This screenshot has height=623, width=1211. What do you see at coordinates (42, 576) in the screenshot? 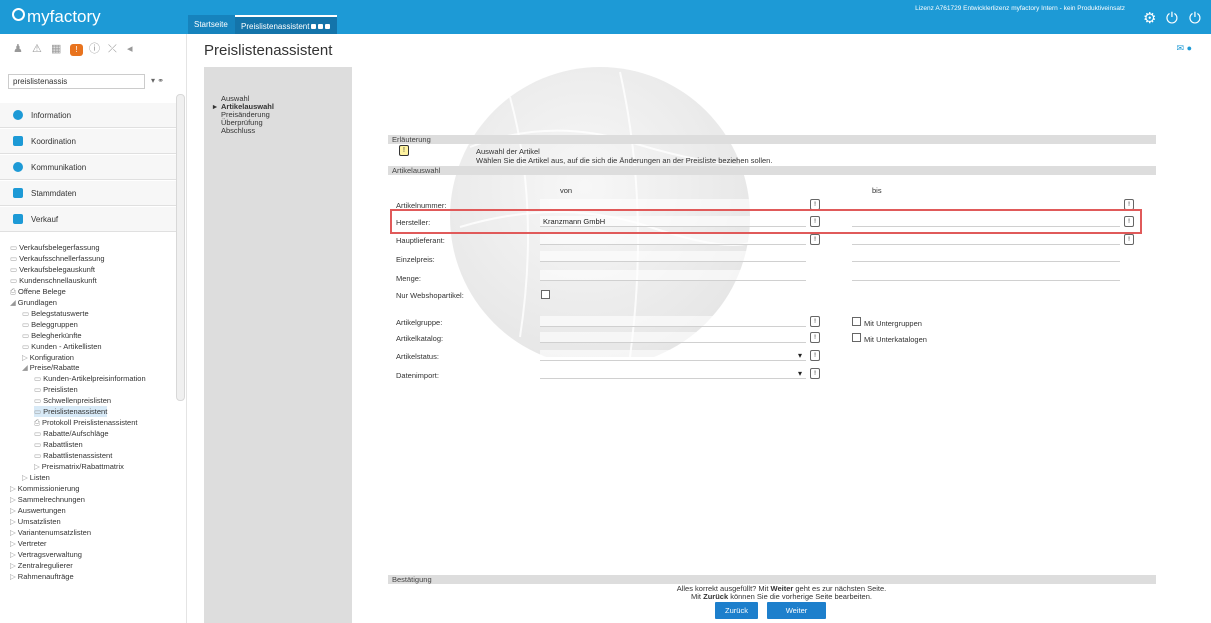
I see `sidebar-tree-item: ▷ Rahmenaufträge` at bounding box center [42, 576].